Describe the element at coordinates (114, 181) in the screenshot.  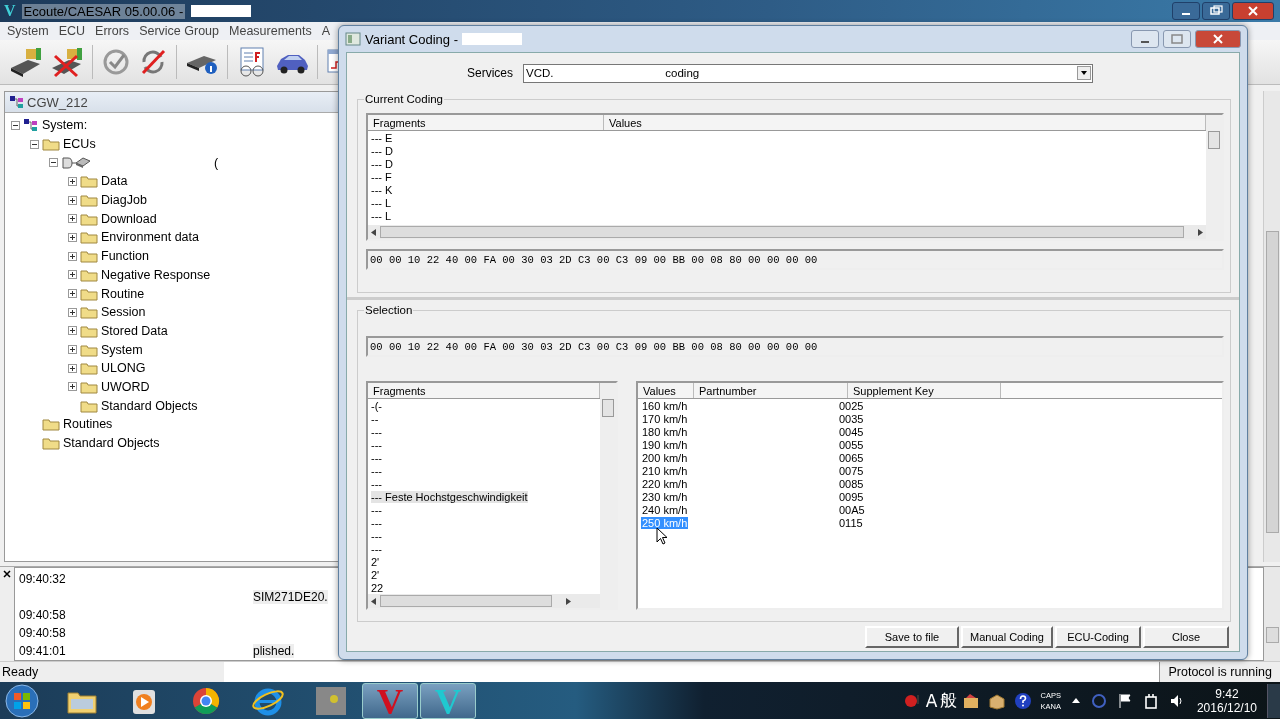
I see `tree-item: Data` at that location.